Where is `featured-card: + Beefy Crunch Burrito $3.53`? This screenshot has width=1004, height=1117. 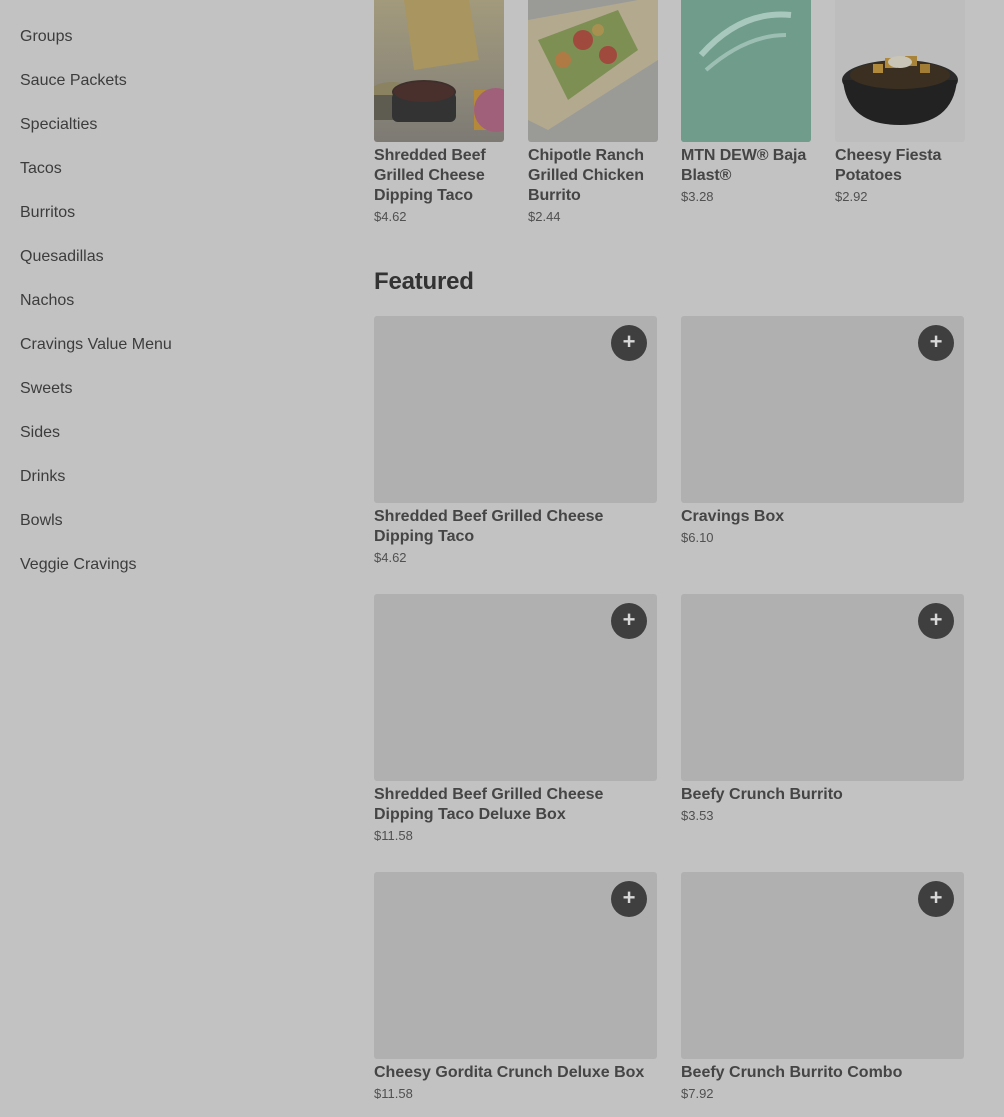 featured-card: + Beefy Crunch Burrito $3.53 is located at coordinates (822, 709).